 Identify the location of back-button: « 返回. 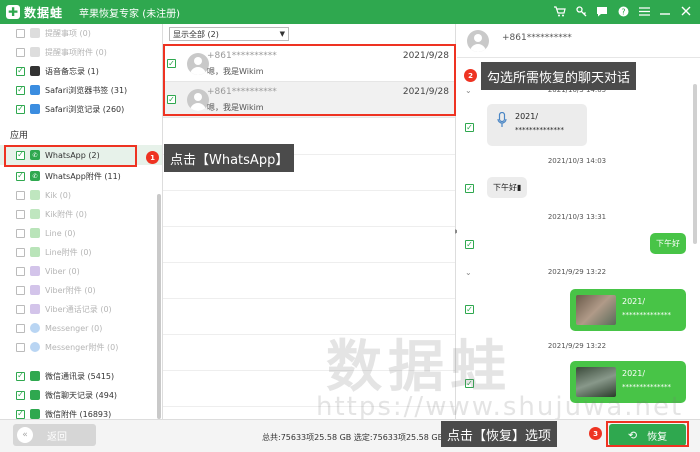
(54, 435).